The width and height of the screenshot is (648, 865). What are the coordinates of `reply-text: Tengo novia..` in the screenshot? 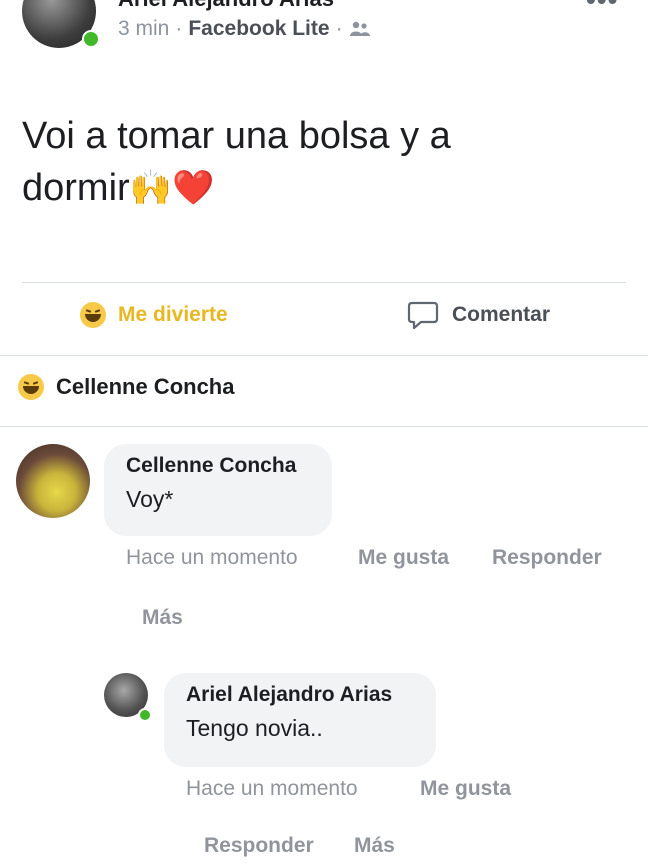 It's located at (254, 728).